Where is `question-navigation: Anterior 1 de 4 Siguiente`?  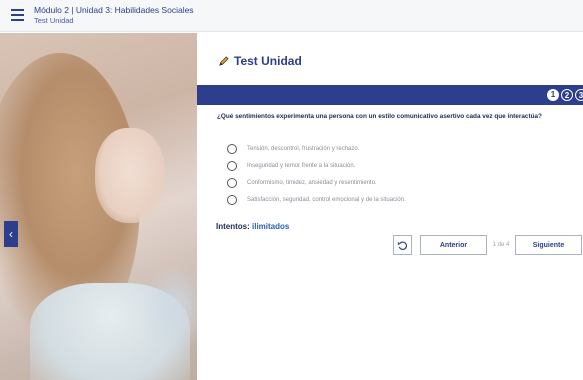 question-navigation: Anterior 1 de 4 Siguiente is located at coordinates (487, 245).